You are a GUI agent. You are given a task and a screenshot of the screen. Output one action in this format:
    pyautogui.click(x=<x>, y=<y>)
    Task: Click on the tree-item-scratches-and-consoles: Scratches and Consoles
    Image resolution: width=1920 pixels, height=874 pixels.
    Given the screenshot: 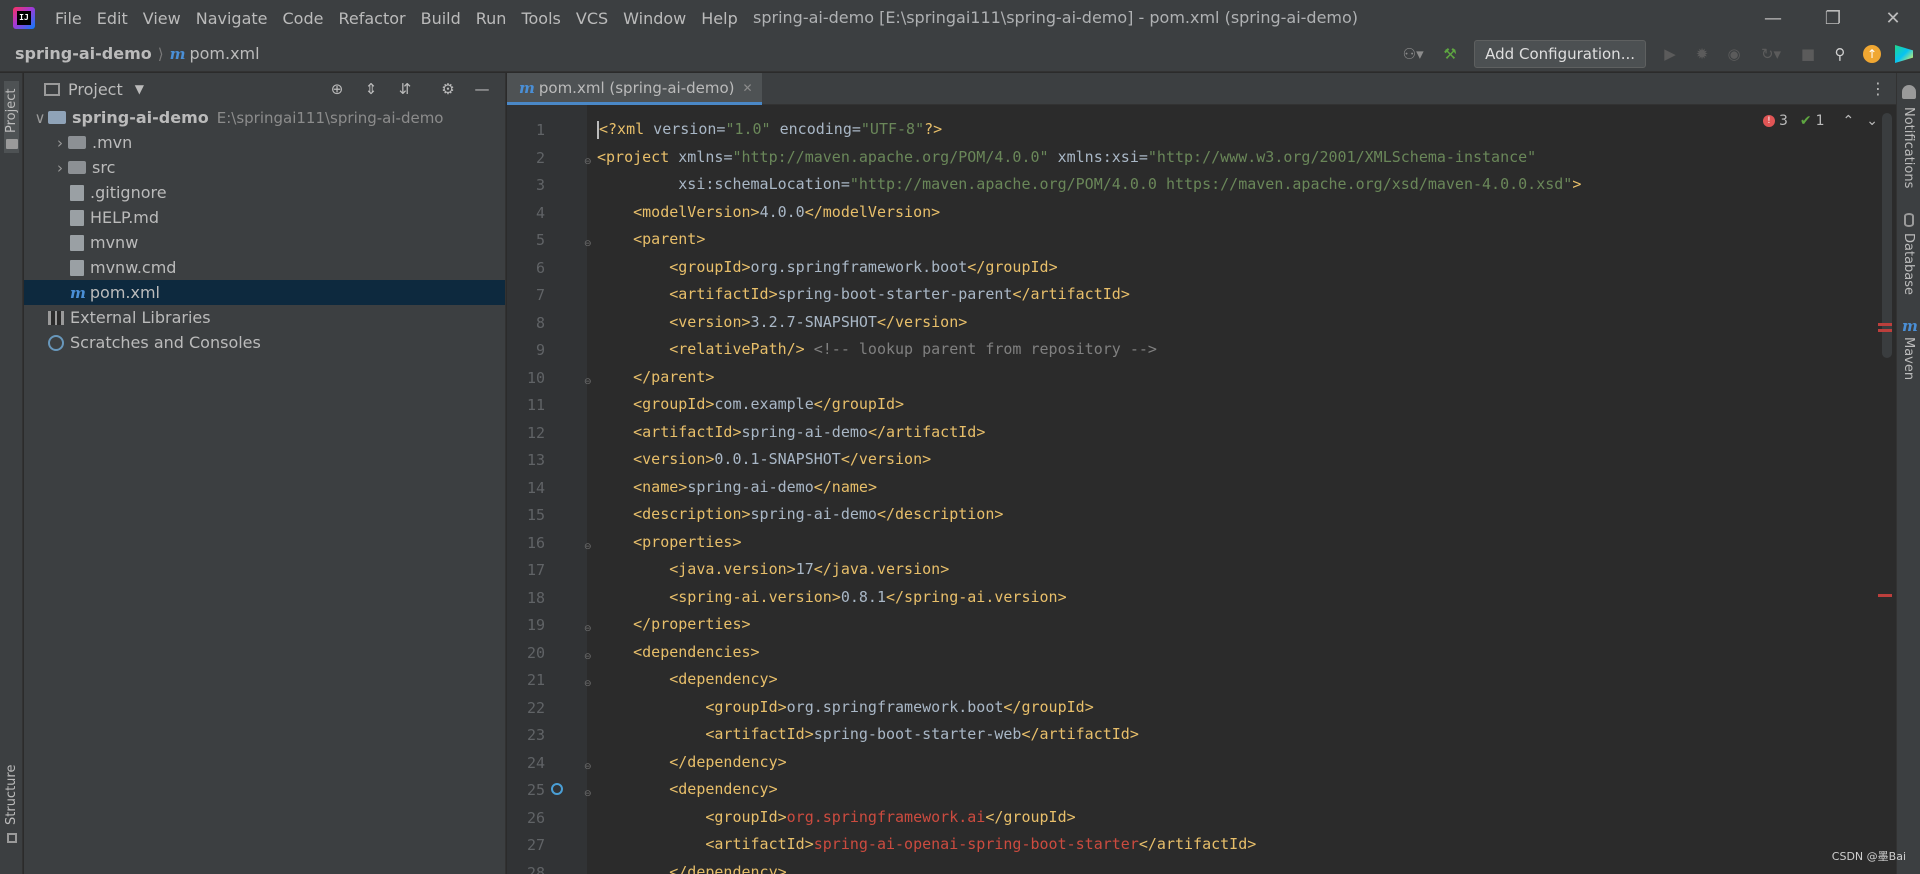 What is the action you would take?
    pyautogui.click(x=264, y=342)
    